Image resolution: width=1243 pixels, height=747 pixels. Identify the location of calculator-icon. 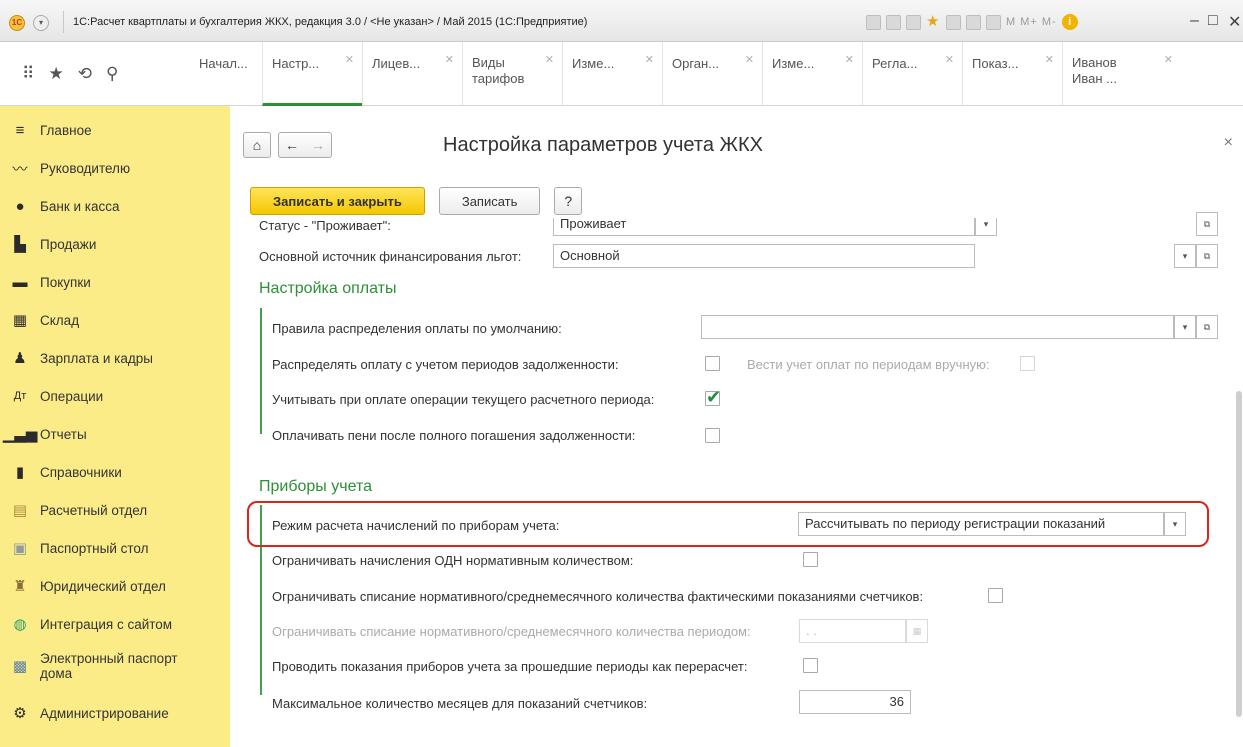
(973, 22).